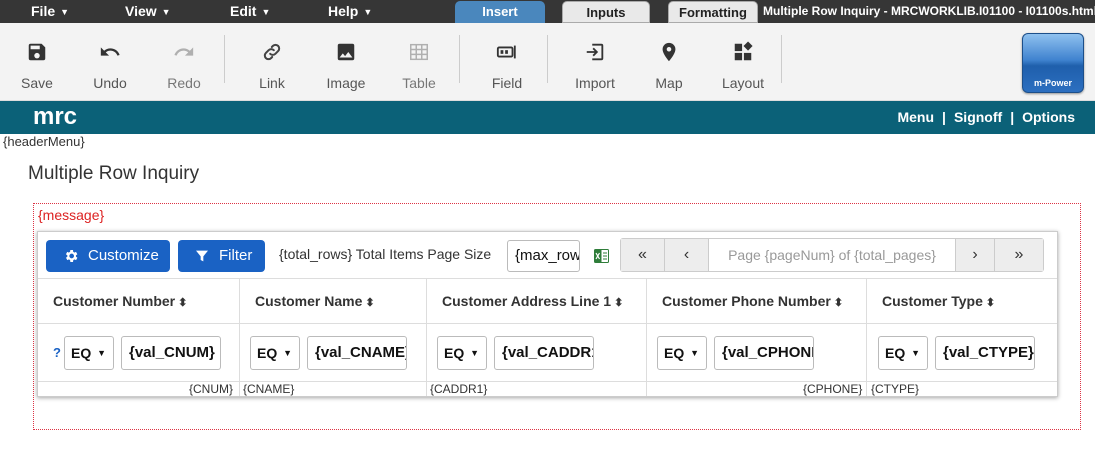 This screenshot has height=459, width=1095. I want to click on operator-select-cnum: EQ ▼, so click(89, 353).